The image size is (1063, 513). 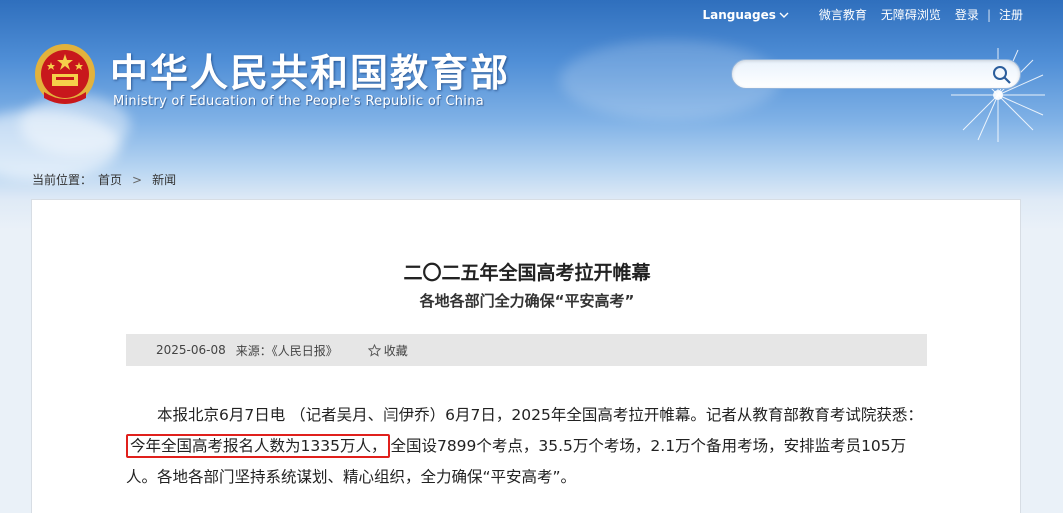 What do you see at coordinates (374, 350) in the screenshot?
I see `star-icon` at bounding box center [374, 350].